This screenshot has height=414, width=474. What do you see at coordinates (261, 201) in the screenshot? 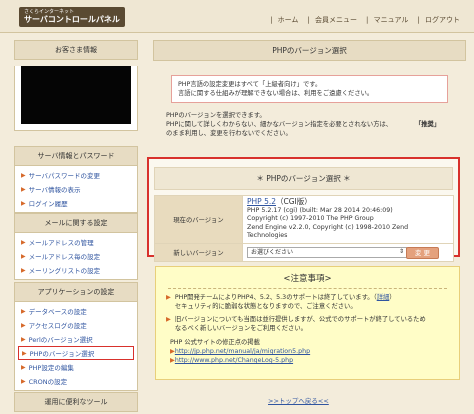
I see `current-version-link: PHP 5.2` at bounding box center [261, 201].